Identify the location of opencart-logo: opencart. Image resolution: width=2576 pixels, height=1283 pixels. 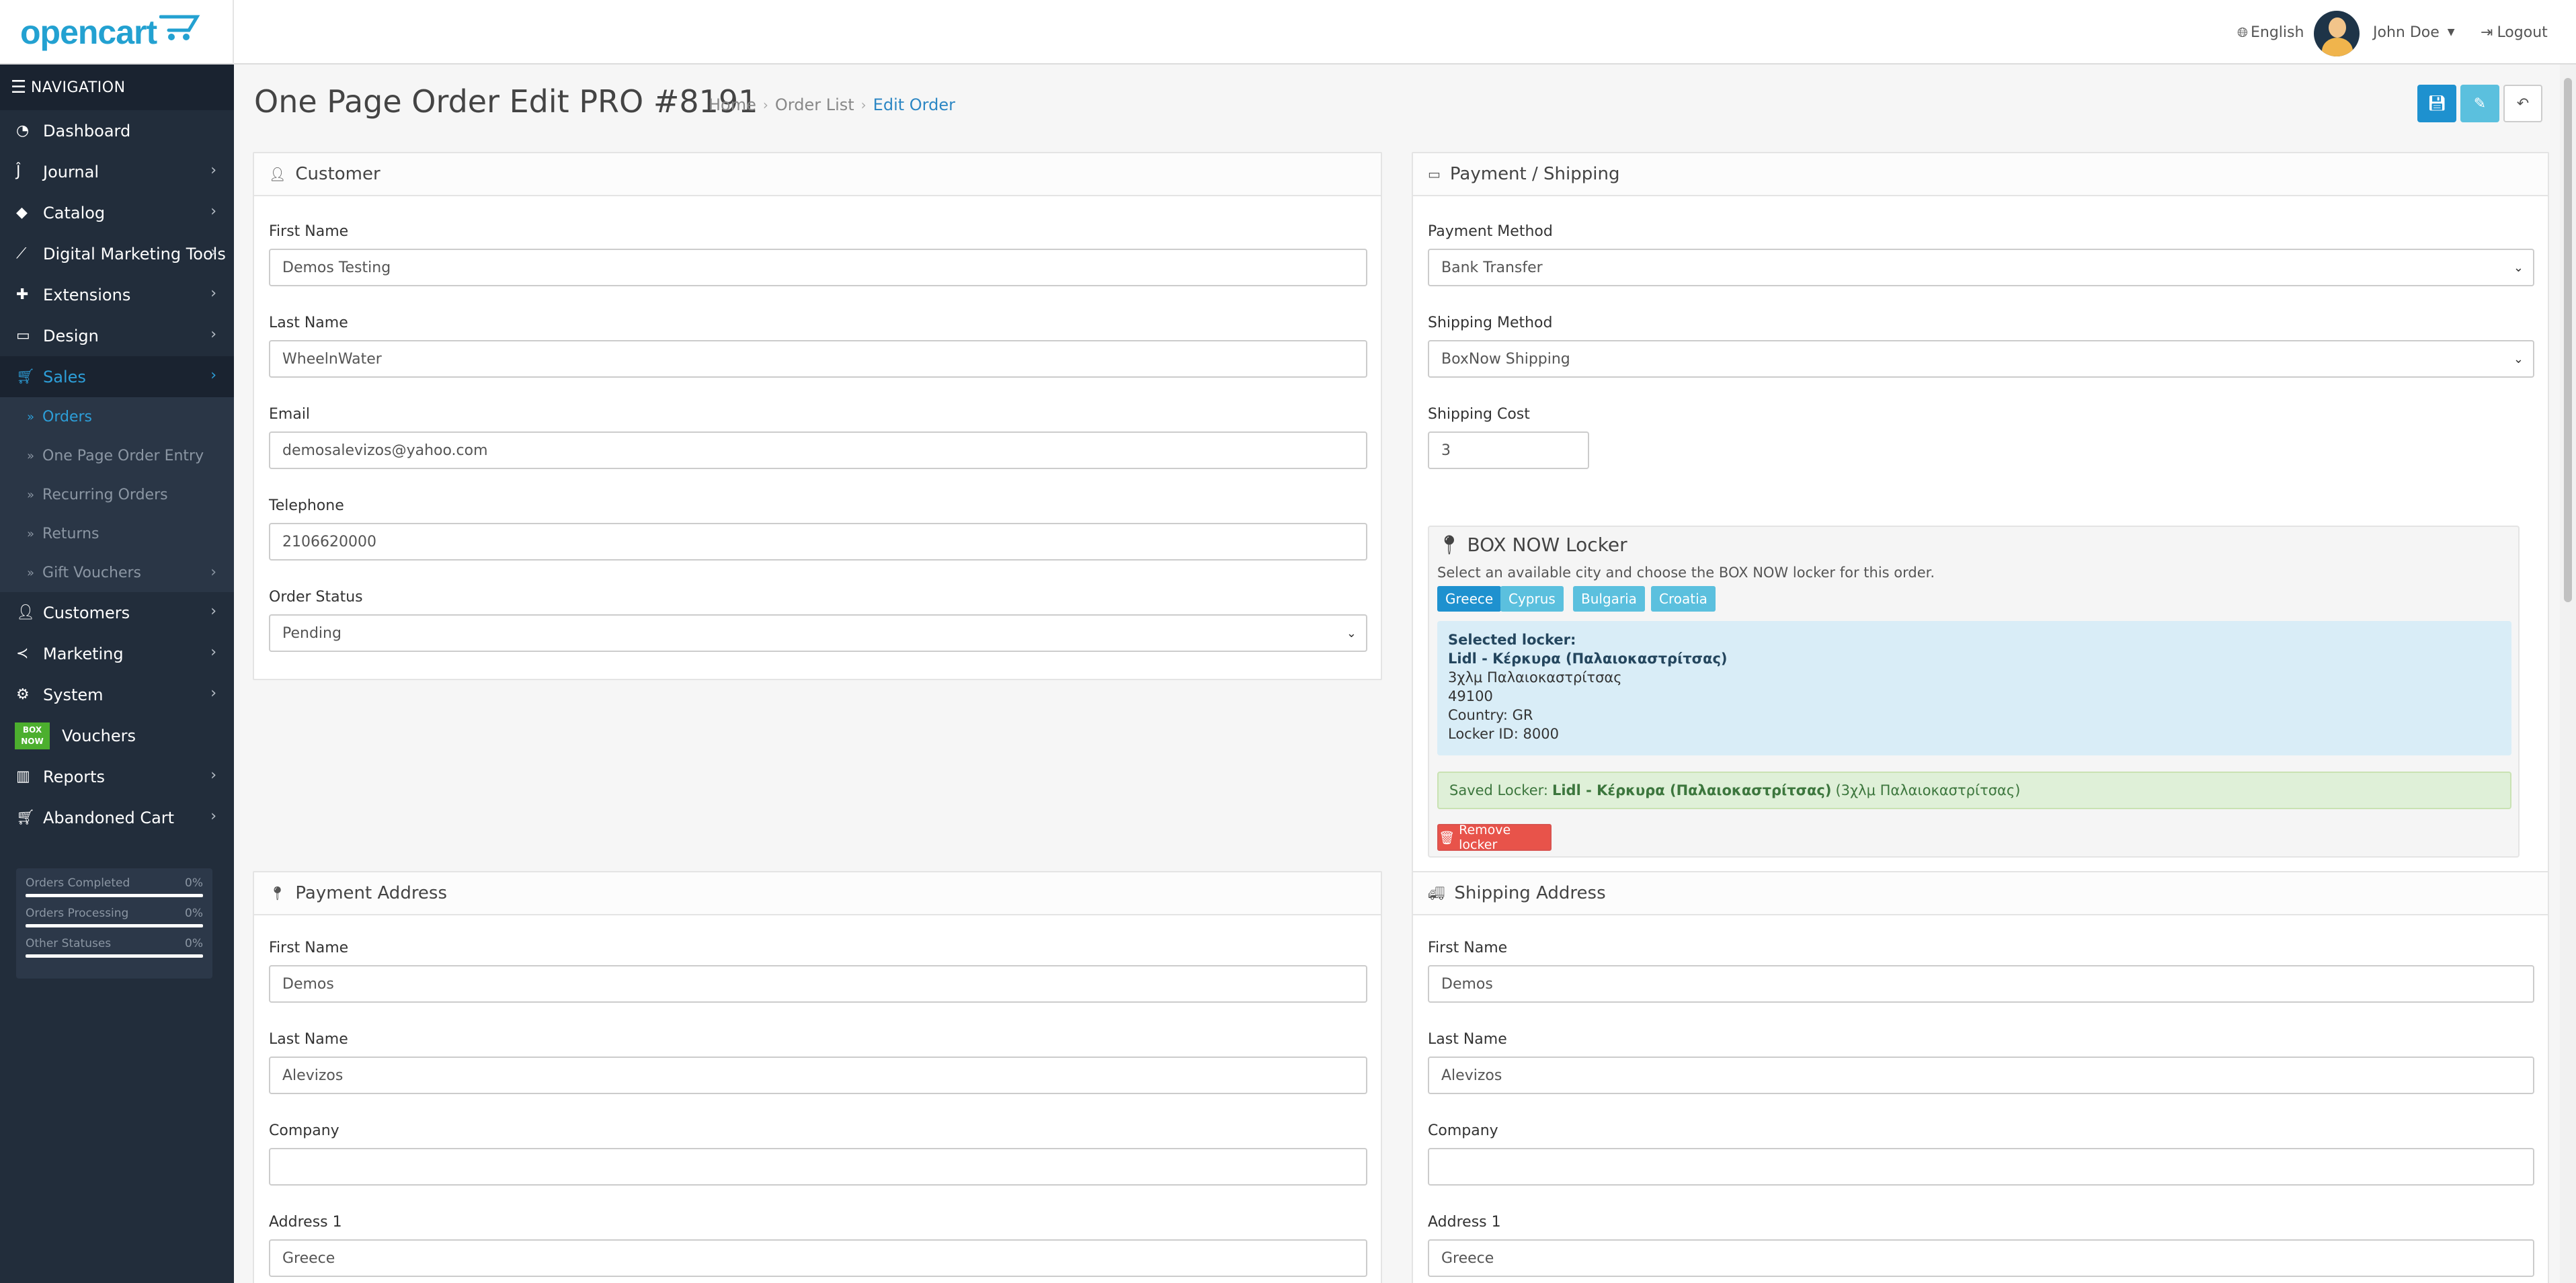
(117, 32).